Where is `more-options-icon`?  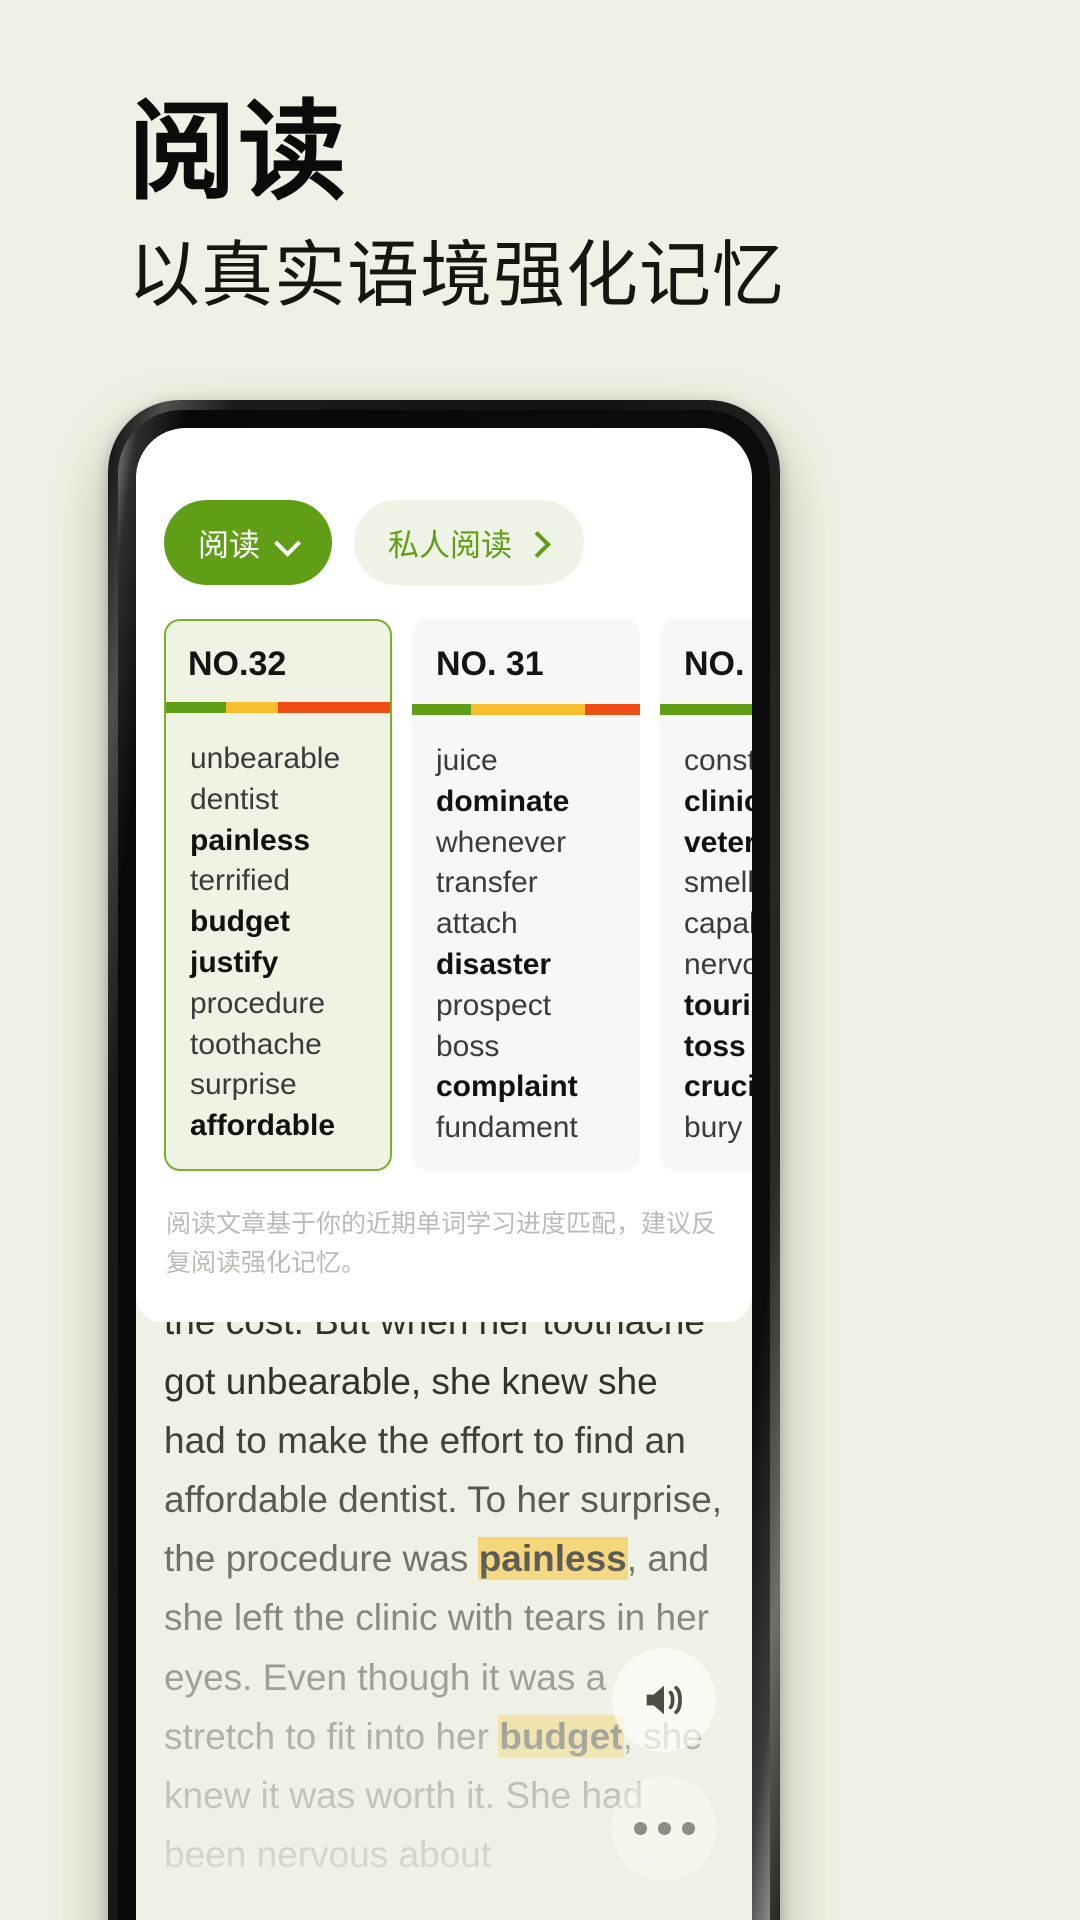
more-options-icon is located at coordinates (664, 1828).